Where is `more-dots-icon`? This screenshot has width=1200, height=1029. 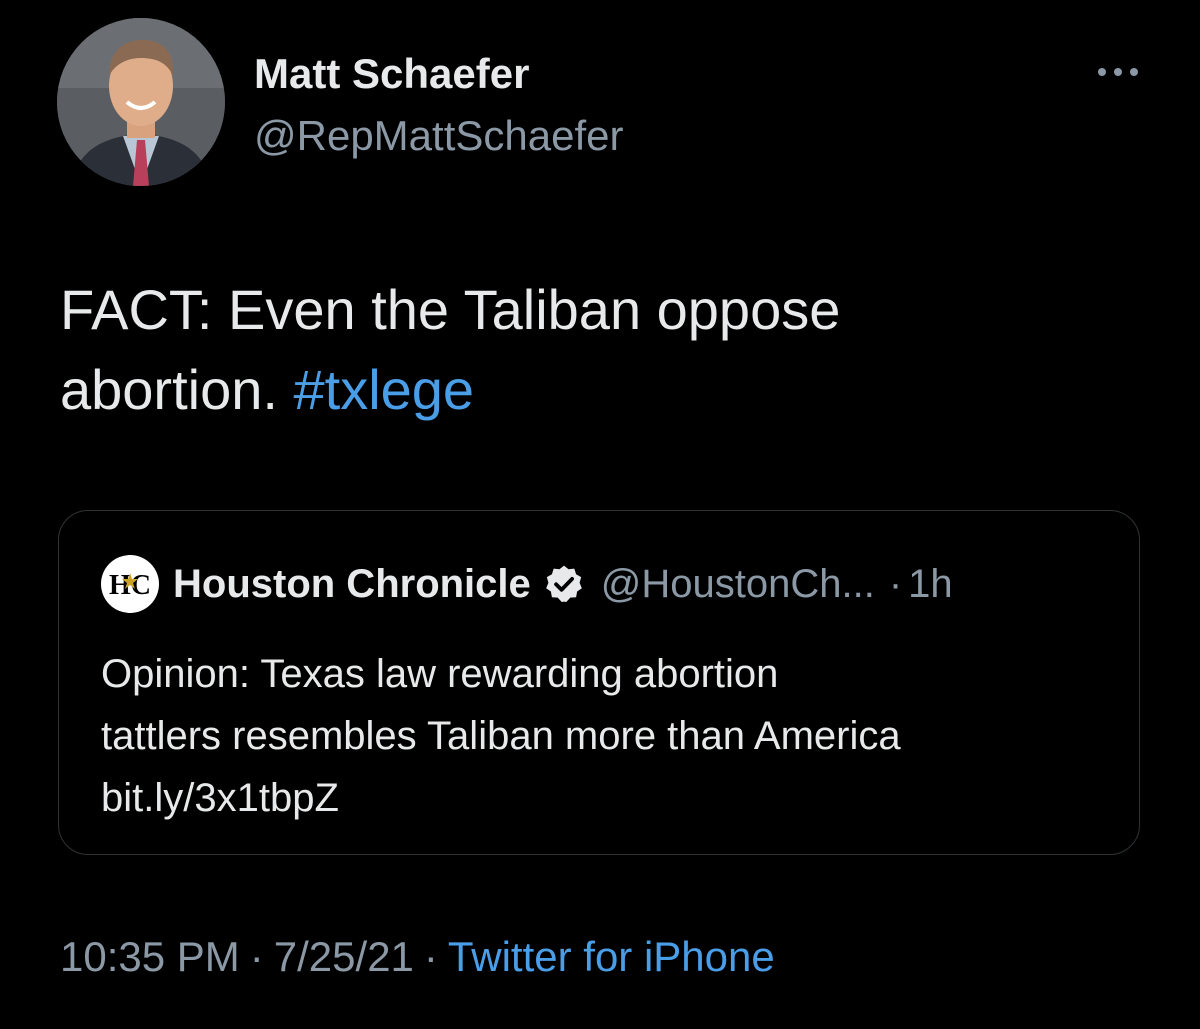
more-dots-icon is located at coordinates (1118, 72).